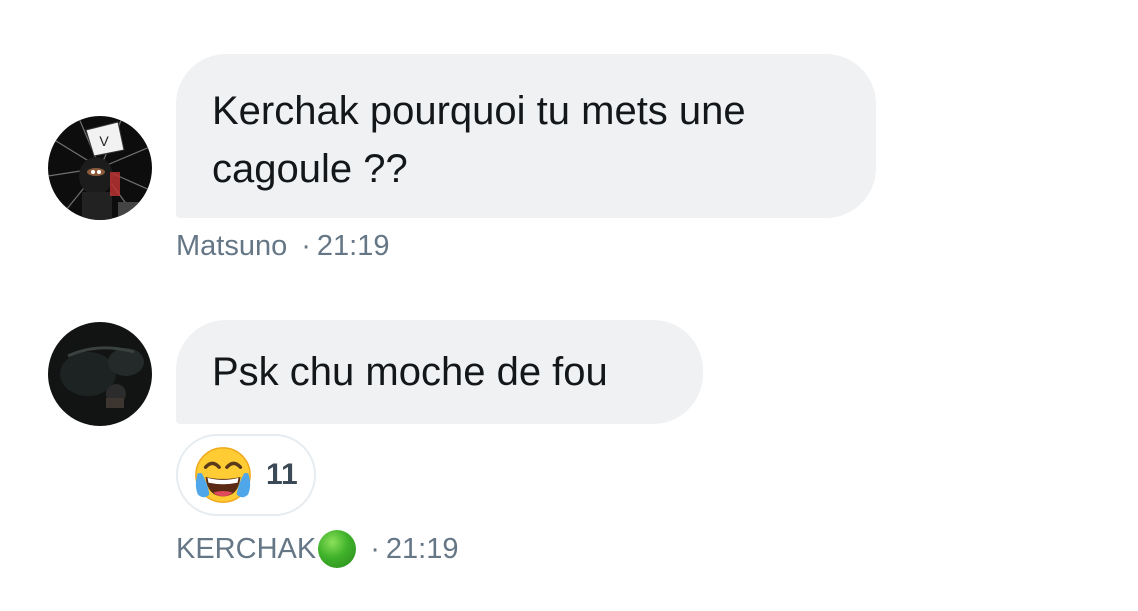 This screenshot has height=611, width=1138. What do you see at coordinates (100, 374) in the screenshot?
I see `avatar-kerchak` at bounding box center [100, 374].